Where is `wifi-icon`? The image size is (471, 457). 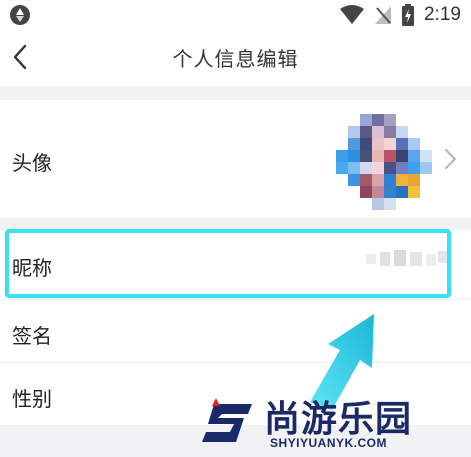
wifi-icon is located at coordinates (352, 14).